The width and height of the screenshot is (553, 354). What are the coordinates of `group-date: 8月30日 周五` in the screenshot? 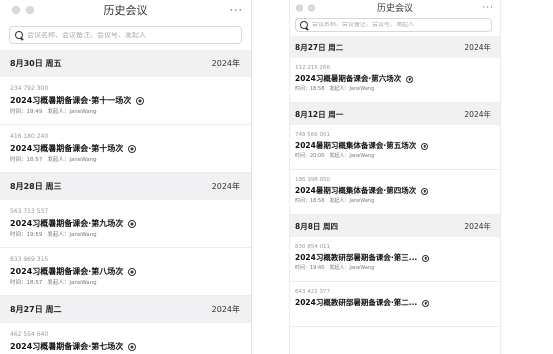 It's located at (36, 63).